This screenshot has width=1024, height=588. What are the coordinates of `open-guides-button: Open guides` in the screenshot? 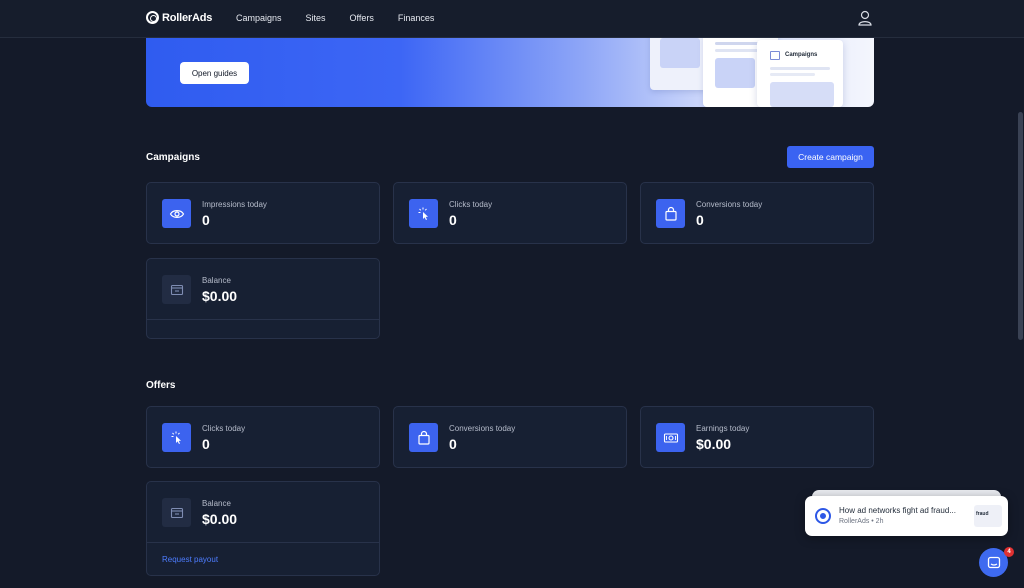 It's located at (214, 73).